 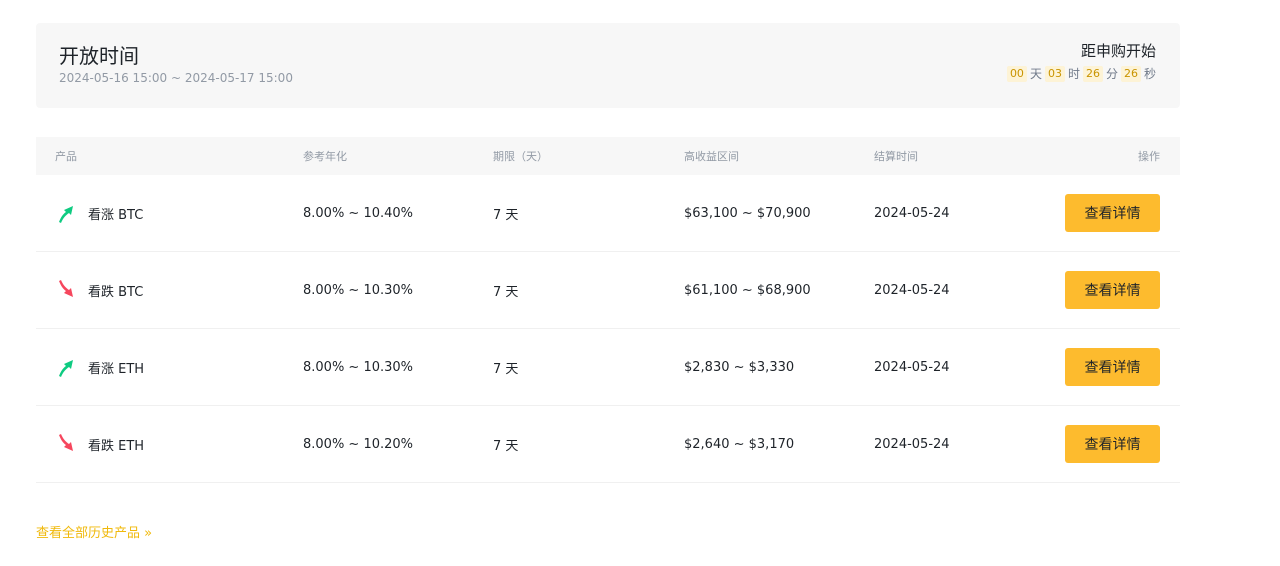 I want to click on product-cell: 看跌 BTC, so click(x=99, y=290).